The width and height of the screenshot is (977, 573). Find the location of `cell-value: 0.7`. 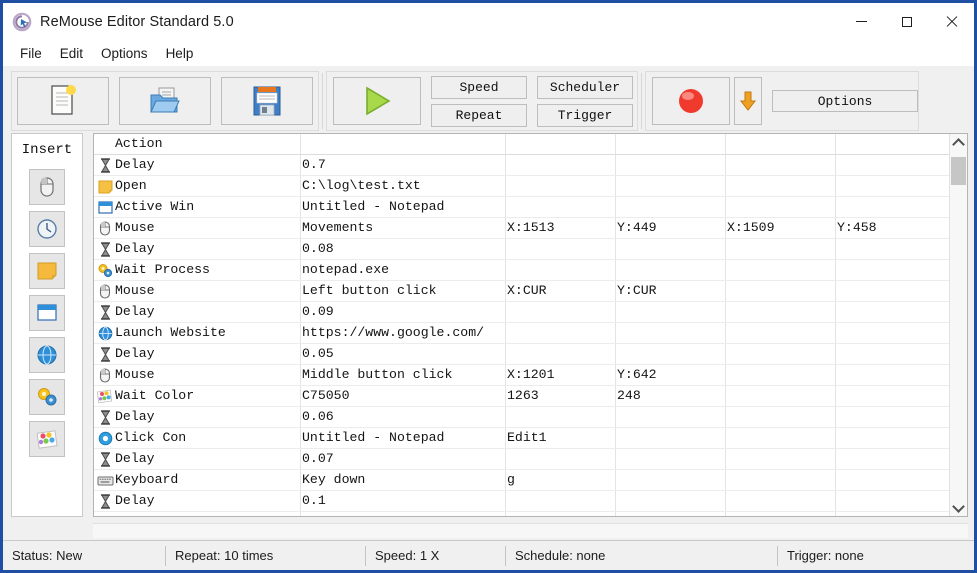

cell-value: 0.7 is located at coordinates (314, 164).